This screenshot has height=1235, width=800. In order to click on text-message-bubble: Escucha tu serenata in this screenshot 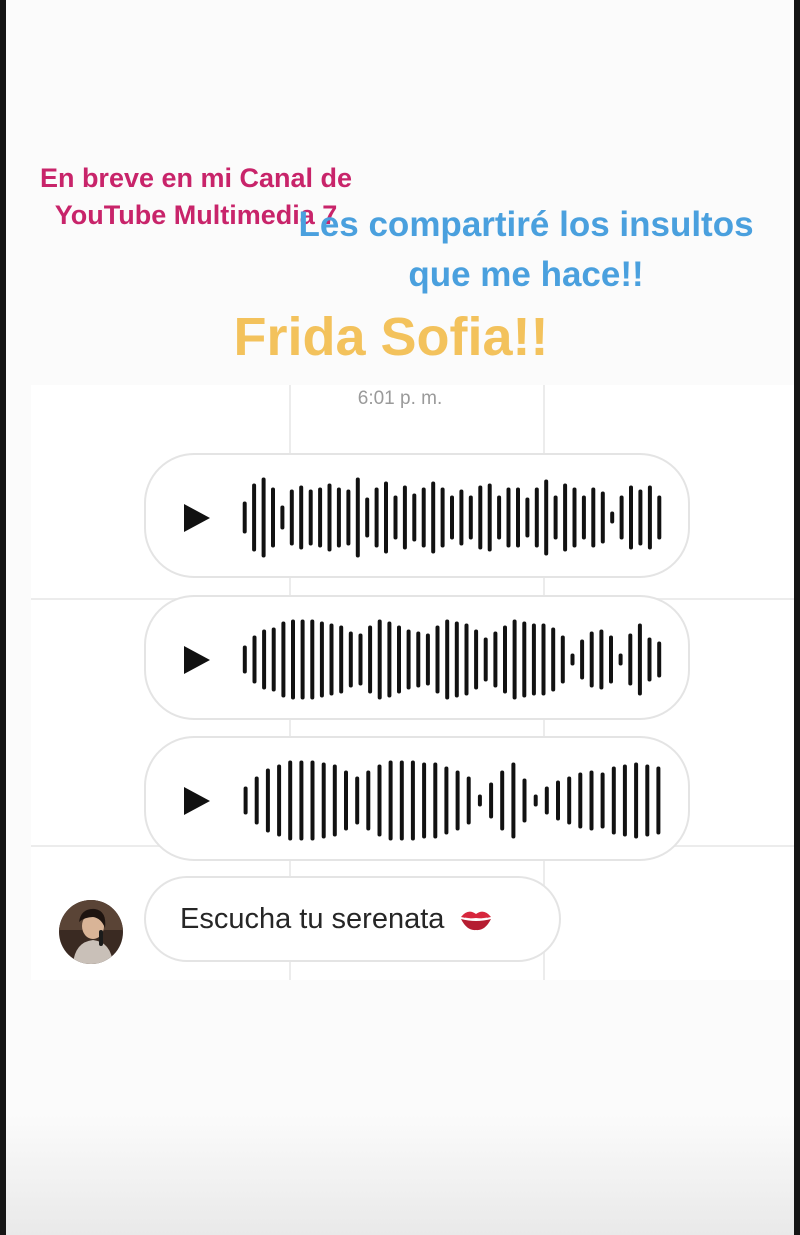, I will do `click(352, 919)`.